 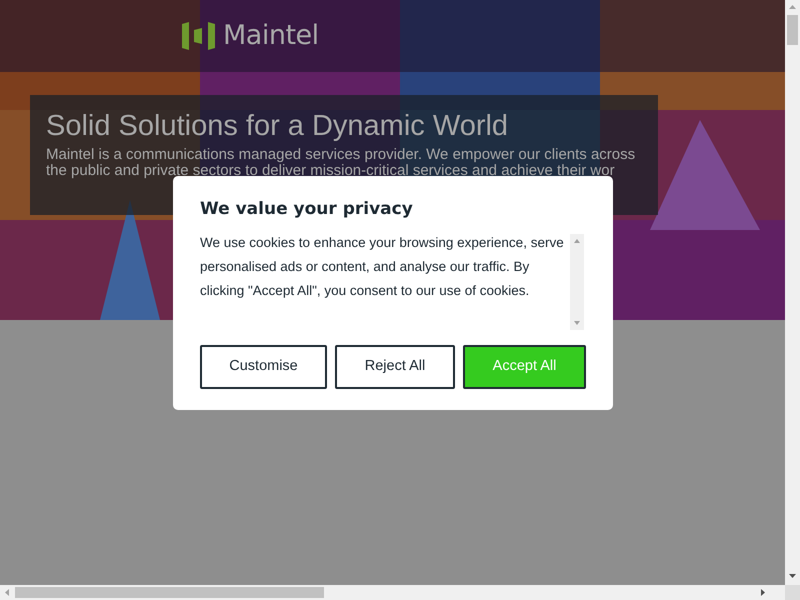 What do you see at coordinates (400, 592) in the screenshot?
I see `horizontal-scrollbar` at bounding box center [400, 592].